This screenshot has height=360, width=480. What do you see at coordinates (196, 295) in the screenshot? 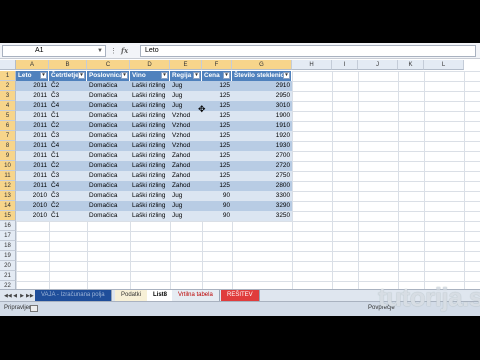
I see `tab-vrtilna-tabela: Vrtilna tabela` at bounding box center [196, 295].